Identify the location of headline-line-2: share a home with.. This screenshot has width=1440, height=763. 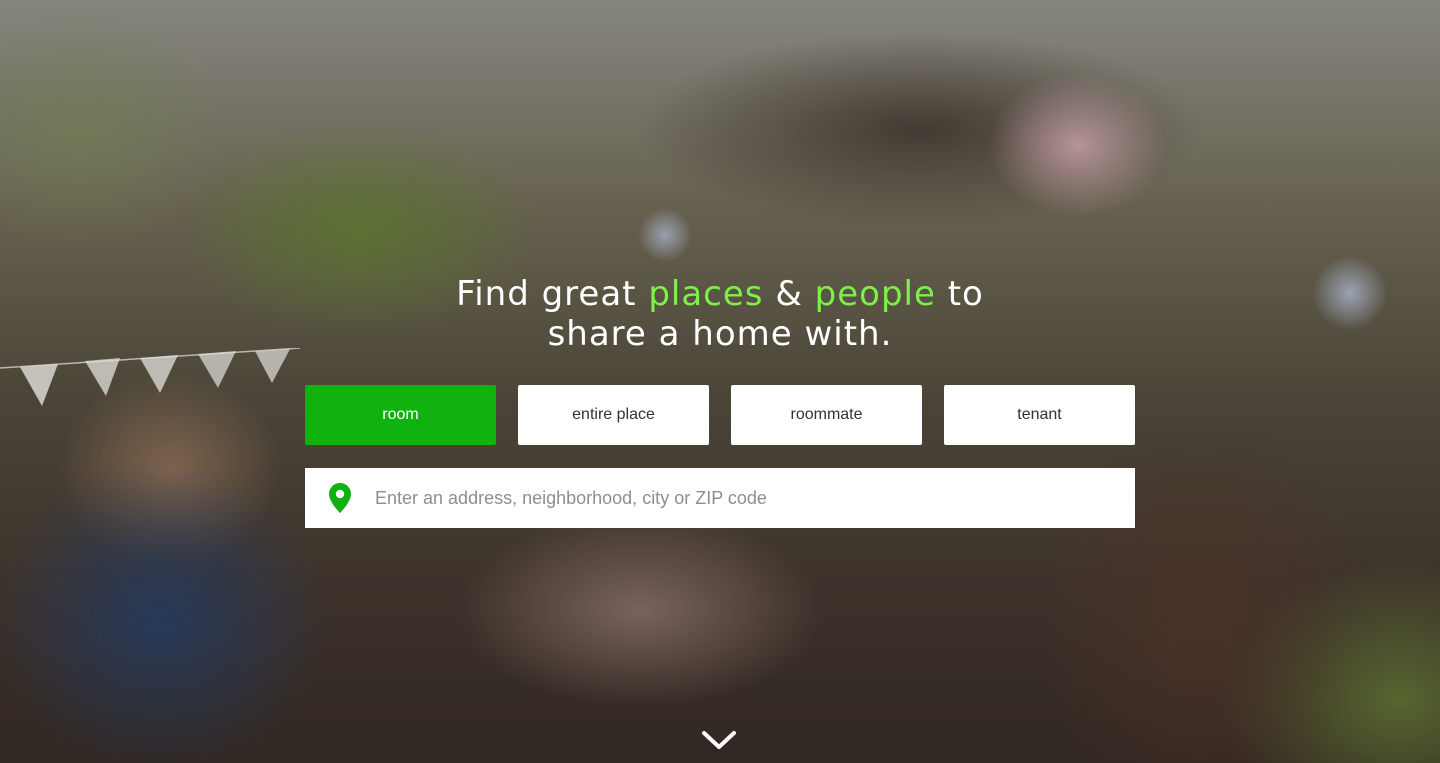
(720, 334).